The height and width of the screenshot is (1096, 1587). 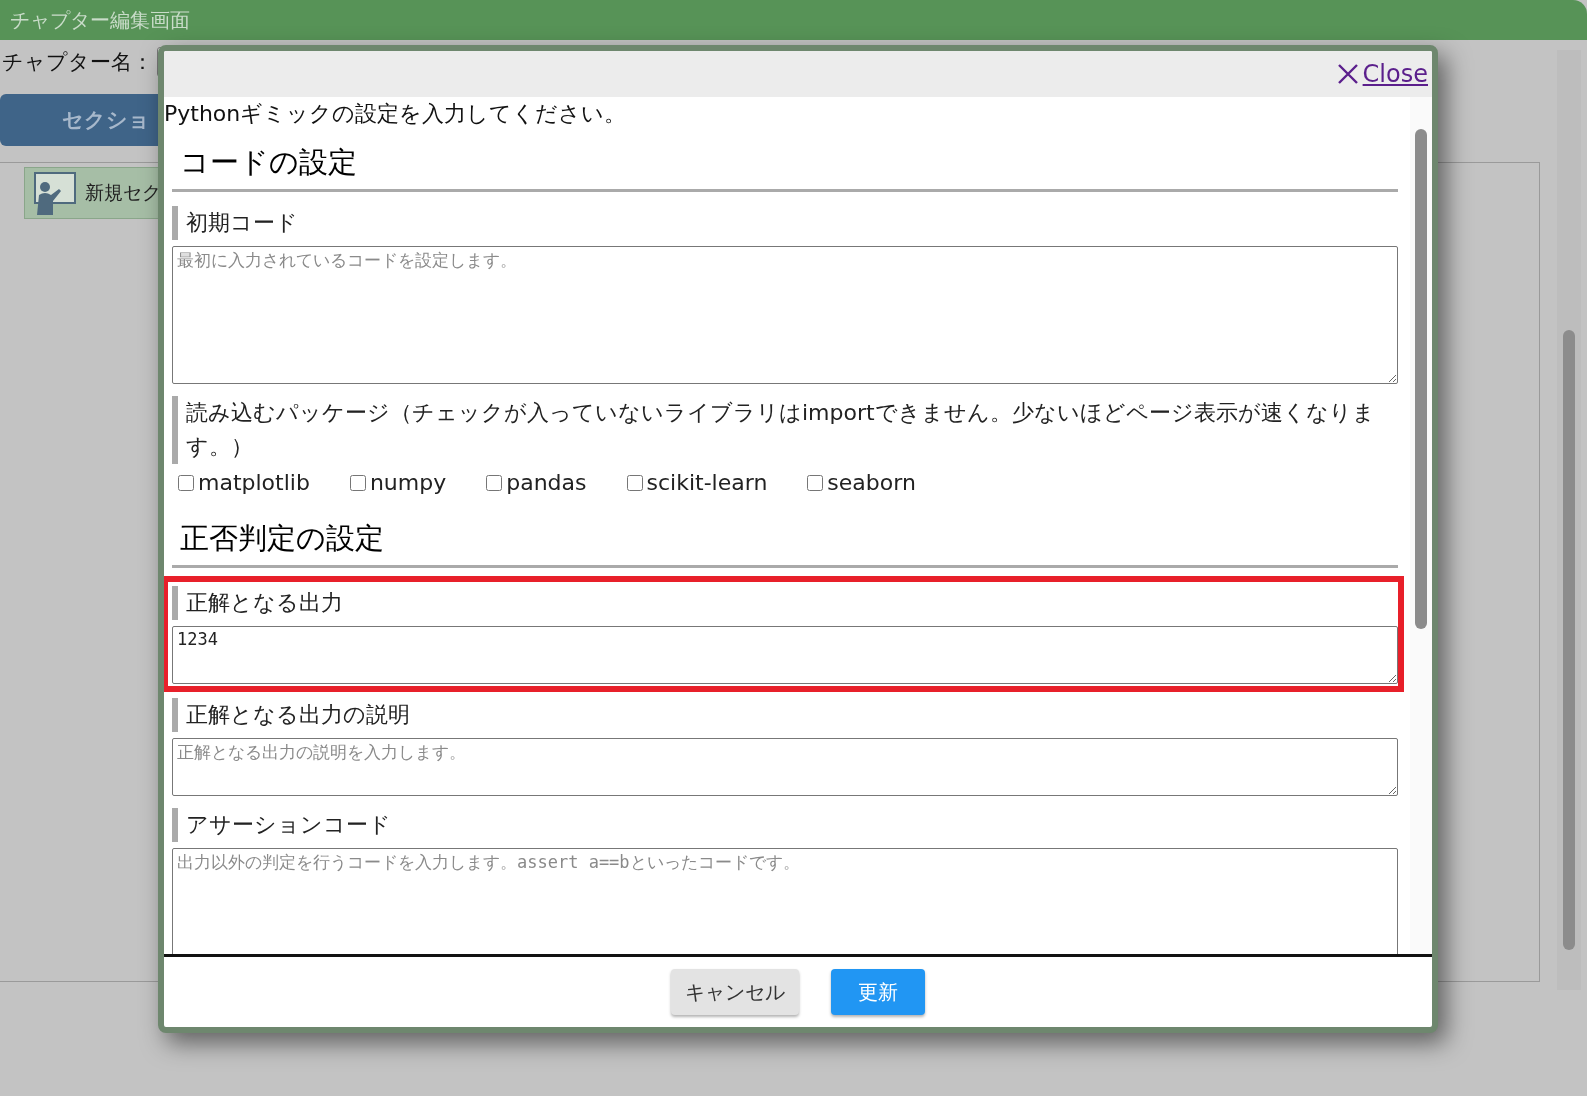 I want to click on text-area: 最初に入力されているコードを設定します。, so click(x=785, y=315).